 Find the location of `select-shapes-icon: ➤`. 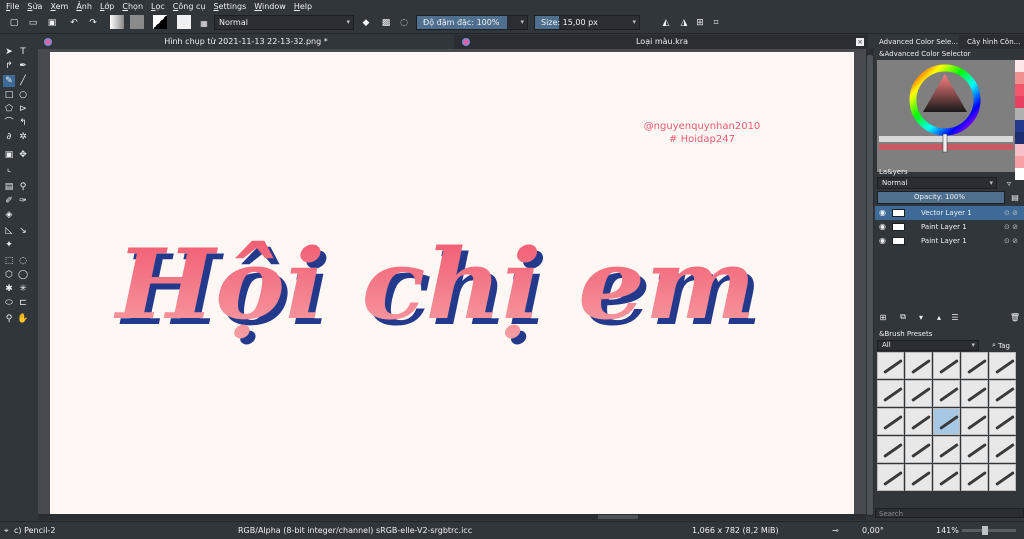

select-shapes-icon: ➤ is located at coordinates (9, 52).